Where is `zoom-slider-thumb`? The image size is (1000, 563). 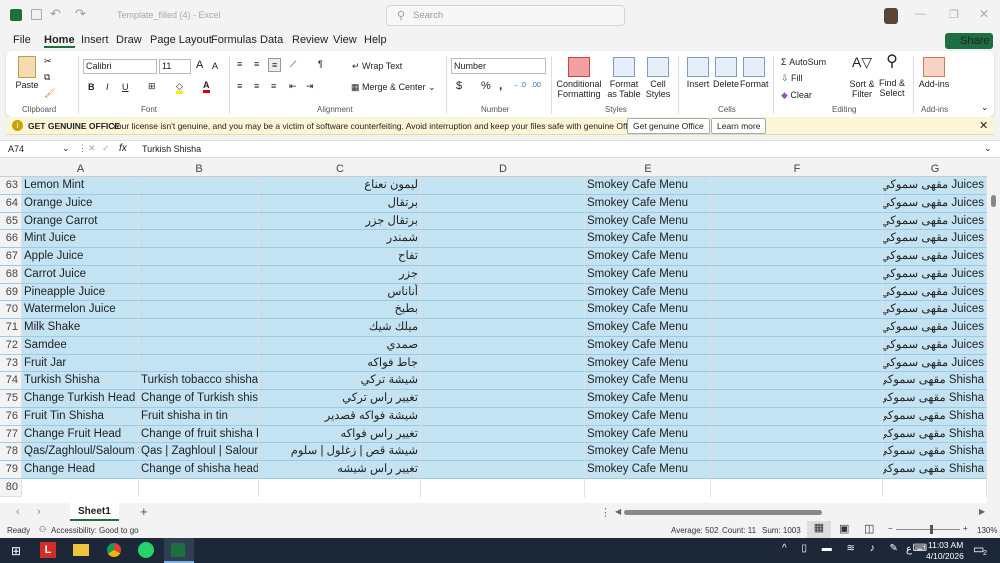
zoom-slider-thumb is located at coordinates (931, 529).